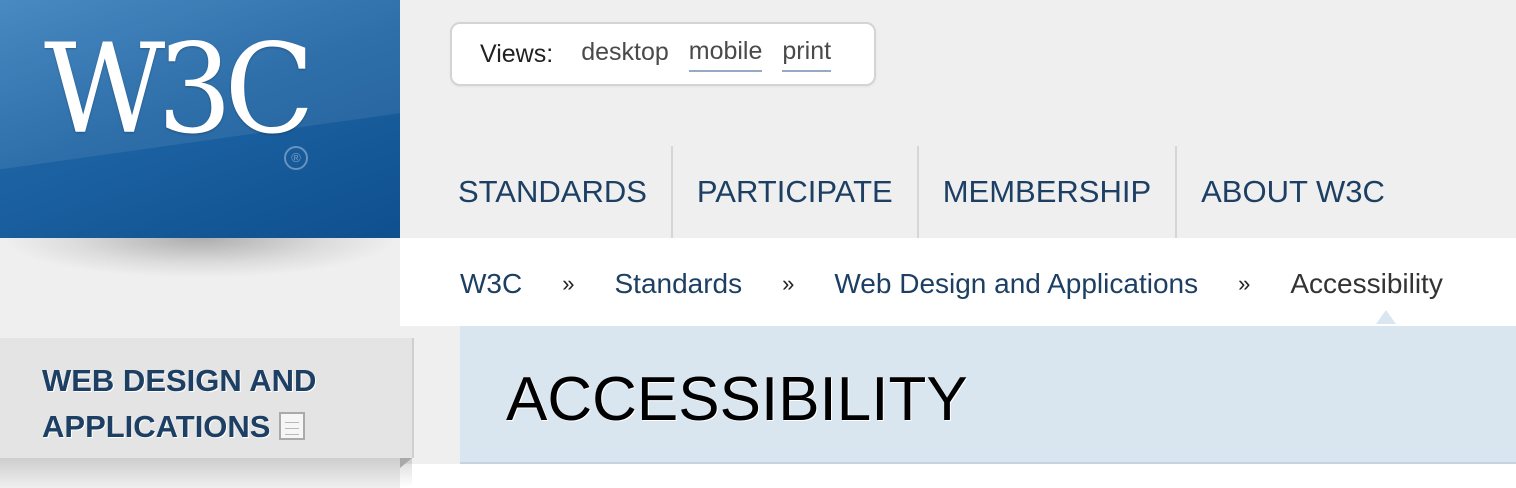 The width and height of the screenshot is (1516, 488). What do you see at coordinates (807, 54) in the screenshot?
I see `view-print-link: print` at bounding box center [807, 54].